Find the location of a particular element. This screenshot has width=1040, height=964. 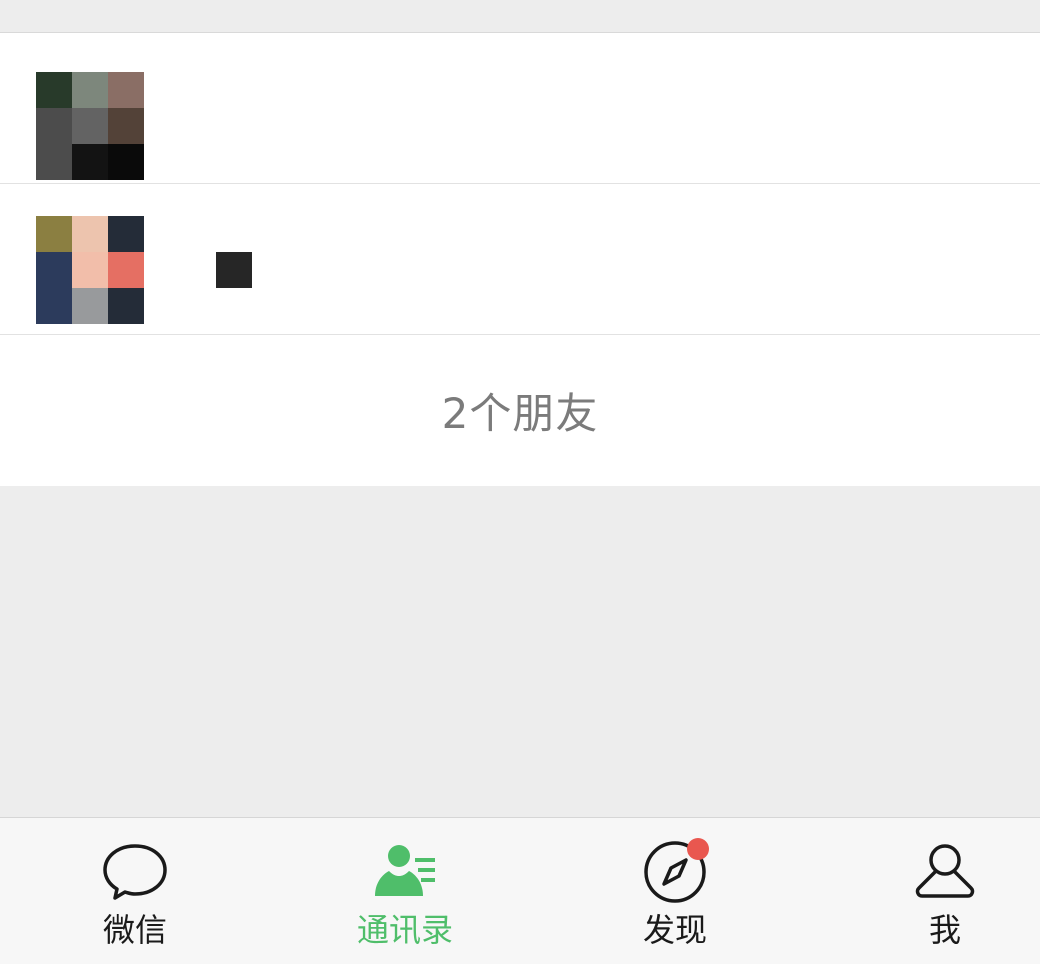

chat-bubble-icon is located at coordinates (135, 871).